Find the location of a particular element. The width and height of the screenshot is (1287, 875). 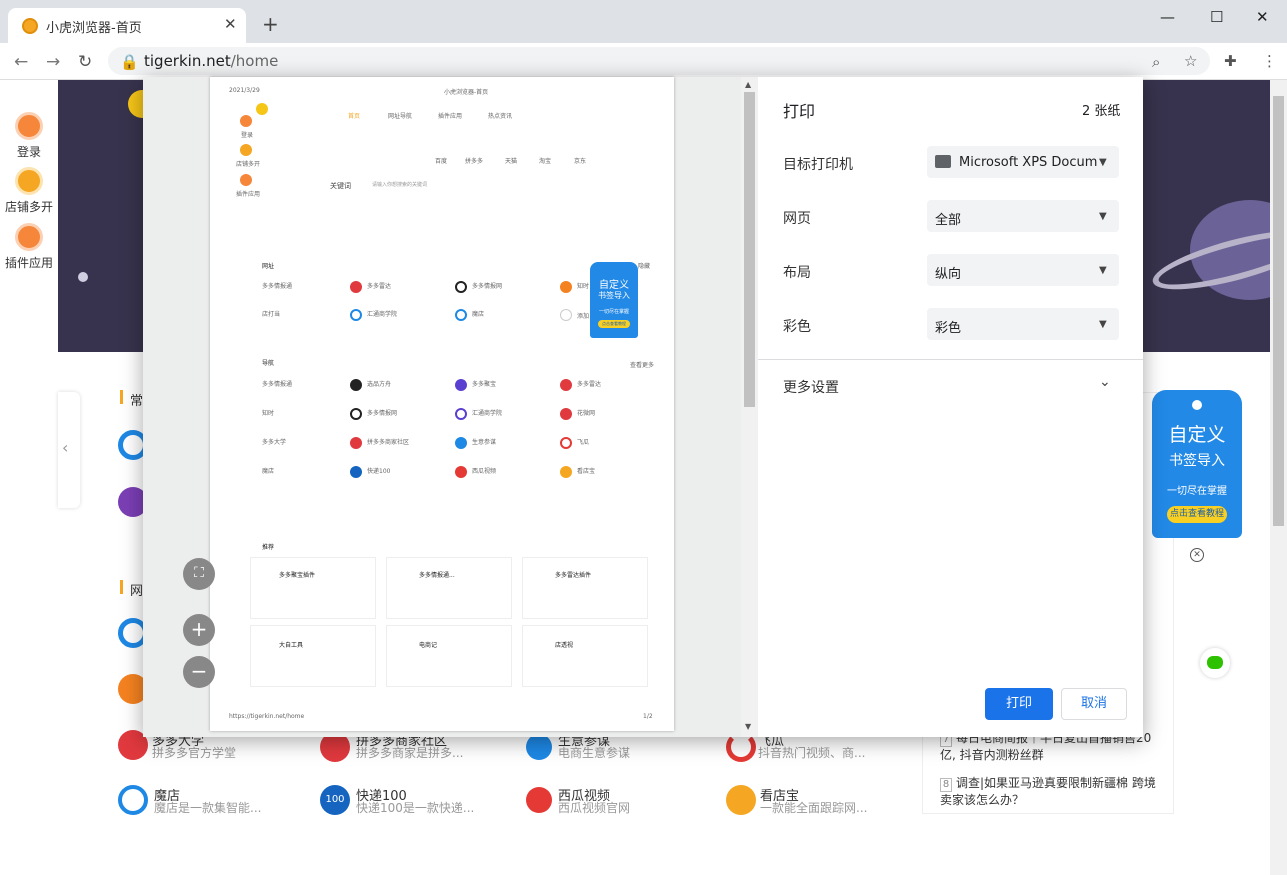

reload-icon: ↻ is located at coordinates (85, 62).